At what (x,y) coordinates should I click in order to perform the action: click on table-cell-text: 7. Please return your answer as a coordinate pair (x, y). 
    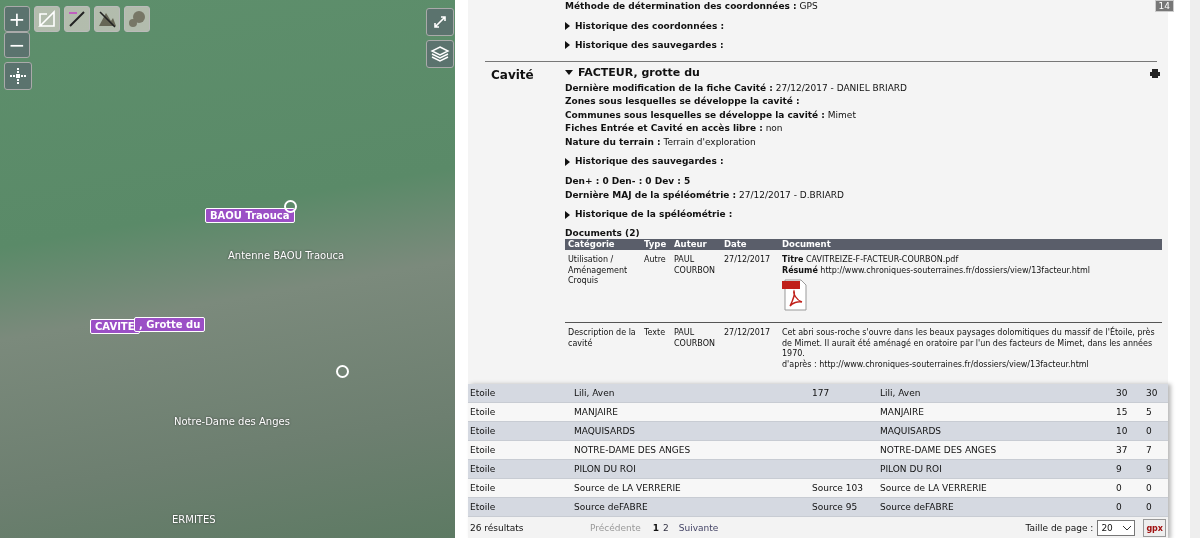
    Looking at the image, I should click on (1149, 450).